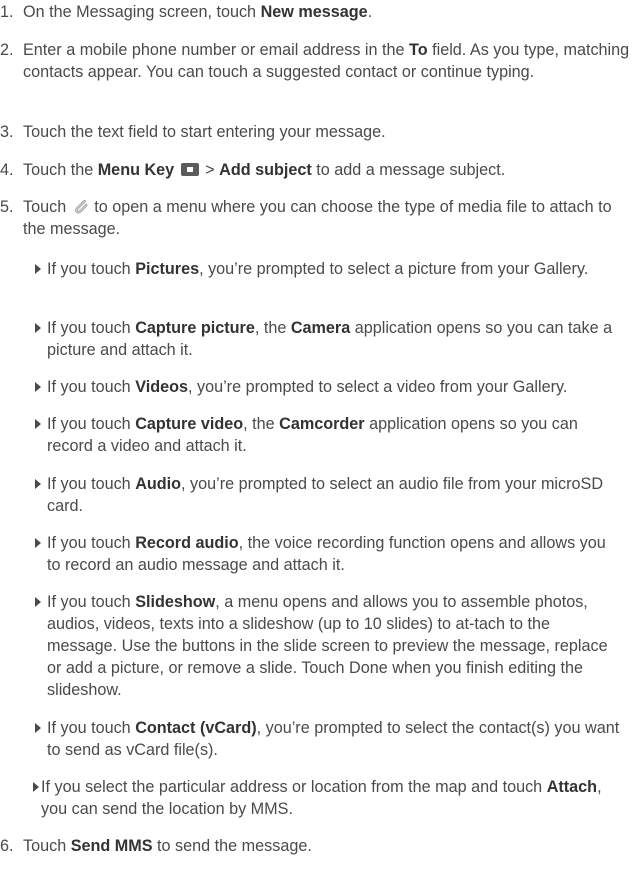  Describe the element at coordinates (322, 424) in the screenshot. I see `camcorder-label: Camcorder` at that location.